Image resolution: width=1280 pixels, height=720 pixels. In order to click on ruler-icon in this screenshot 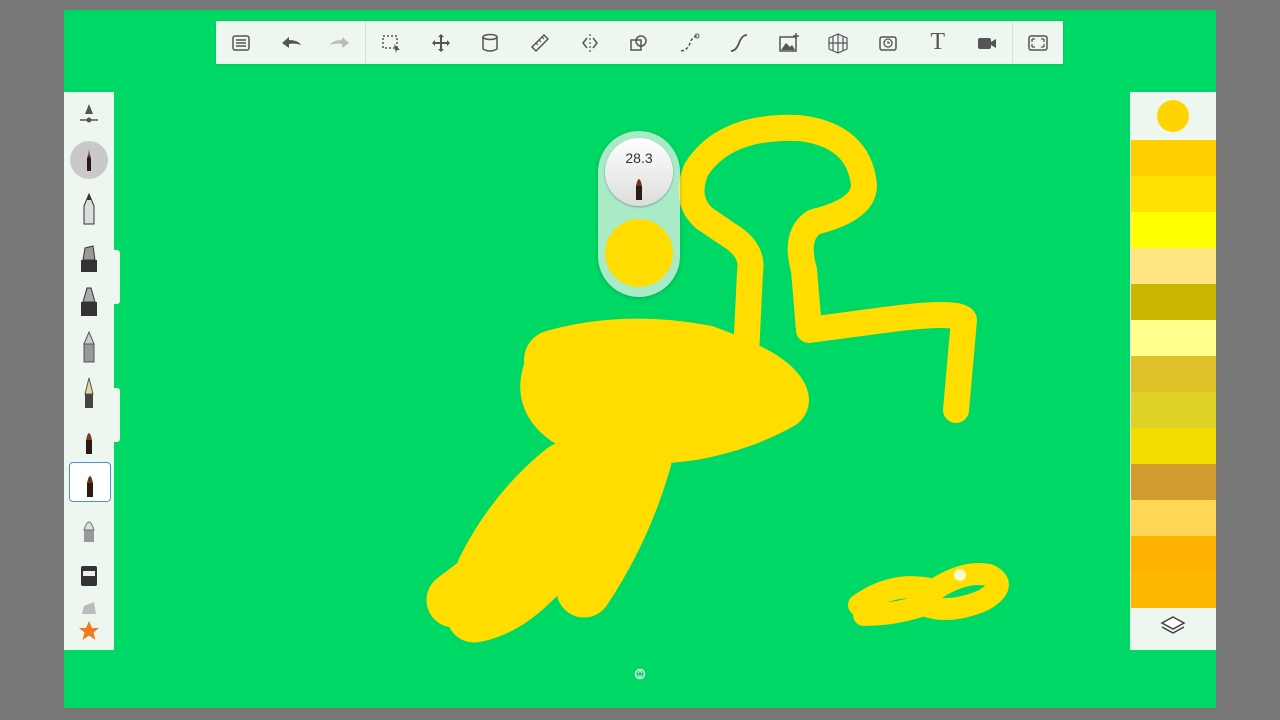, I will do `click(540, 42)`.